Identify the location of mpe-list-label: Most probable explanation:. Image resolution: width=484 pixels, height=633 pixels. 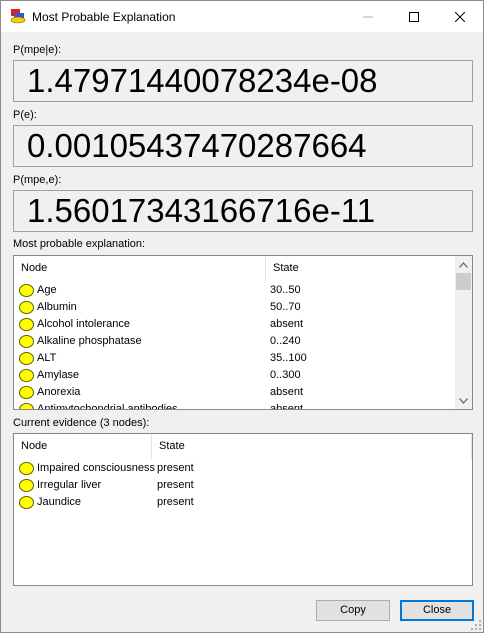
(79, 244).